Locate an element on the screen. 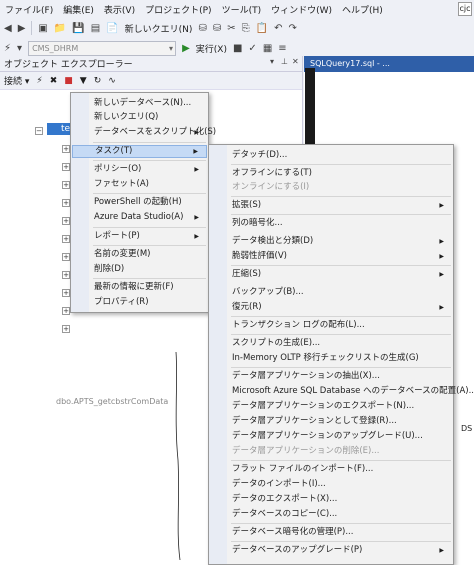  pencil-line is located at coordinates (178, 456).